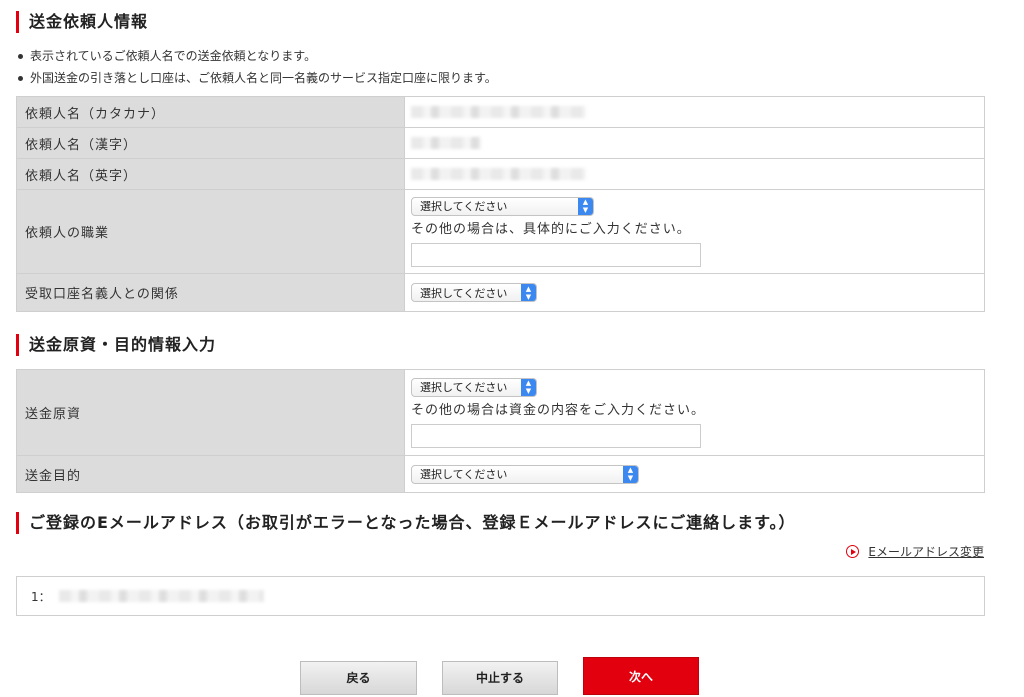 This screenshot has height=697, width=1024. What do you see at coordinates (926, 552) in the screenshot?
I see `email-change-label: Eメールアドレス変更` at bounding box center [926, 552].